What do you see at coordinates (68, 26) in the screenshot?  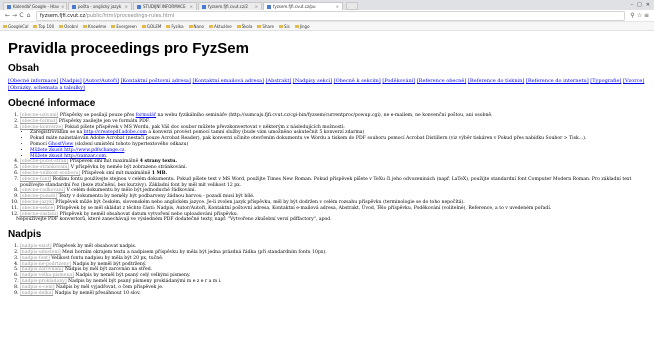 I see `bookmark-item: Osobní` at bounding box center [68, 26].